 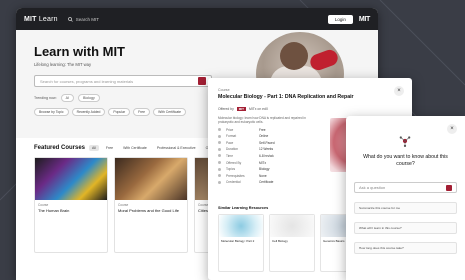 What do you see at coordinates (224, 90) in the screenshot?
I see `resource-type: Course` at bounding box center [224, 90].